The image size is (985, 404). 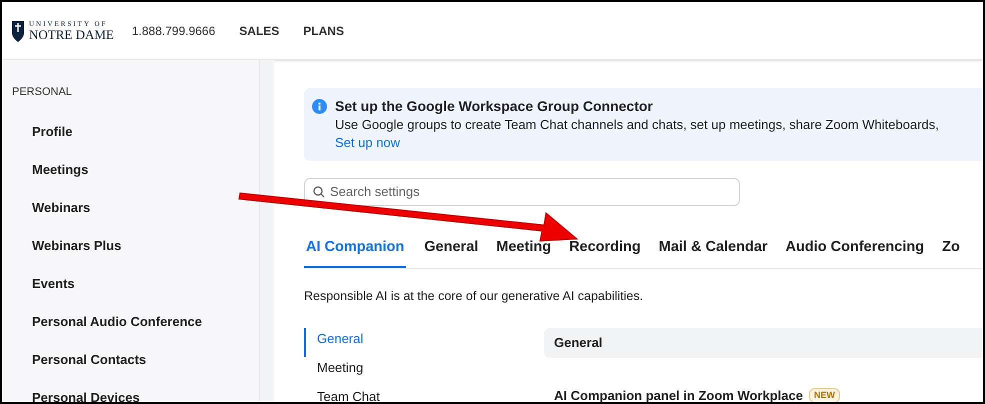 I want to click on banner-title: Set up the Google Workspace Group Connector, so click(x=494, y=106).